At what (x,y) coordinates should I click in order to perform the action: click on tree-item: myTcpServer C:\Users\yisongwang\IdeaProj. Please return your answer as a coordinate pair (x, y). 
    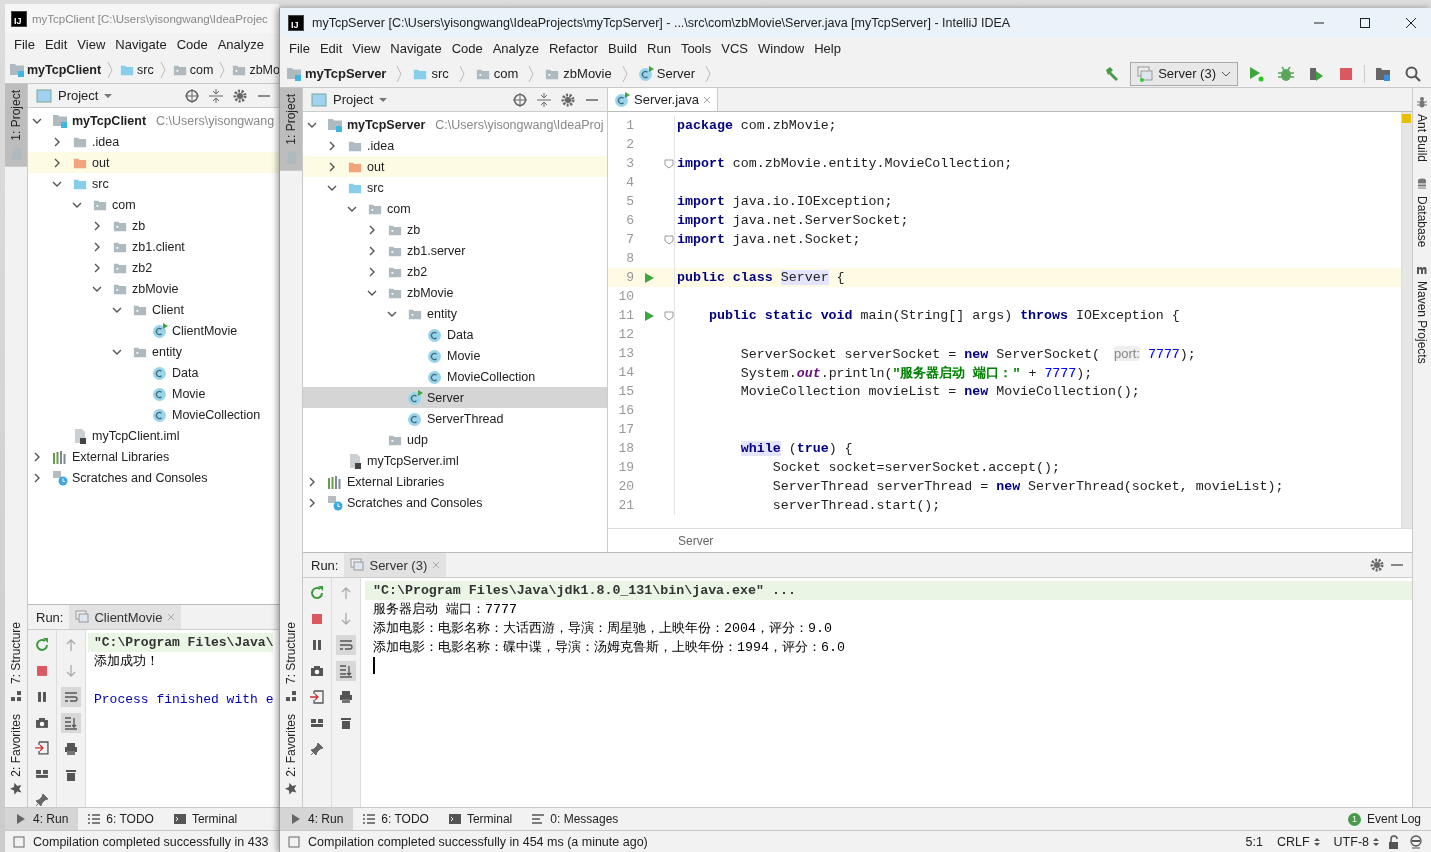
    Looking at the image, I should click on (455, 124).